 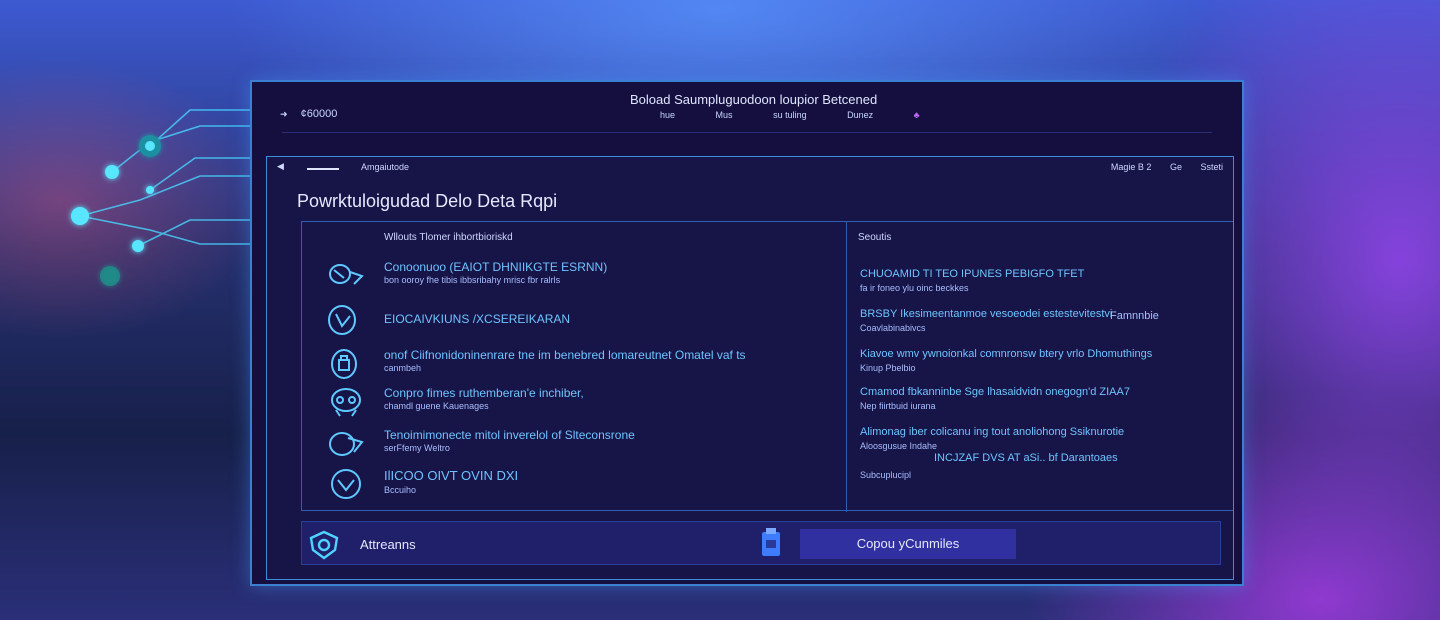 I want to click on column-divider, so click(x=846, y=367).